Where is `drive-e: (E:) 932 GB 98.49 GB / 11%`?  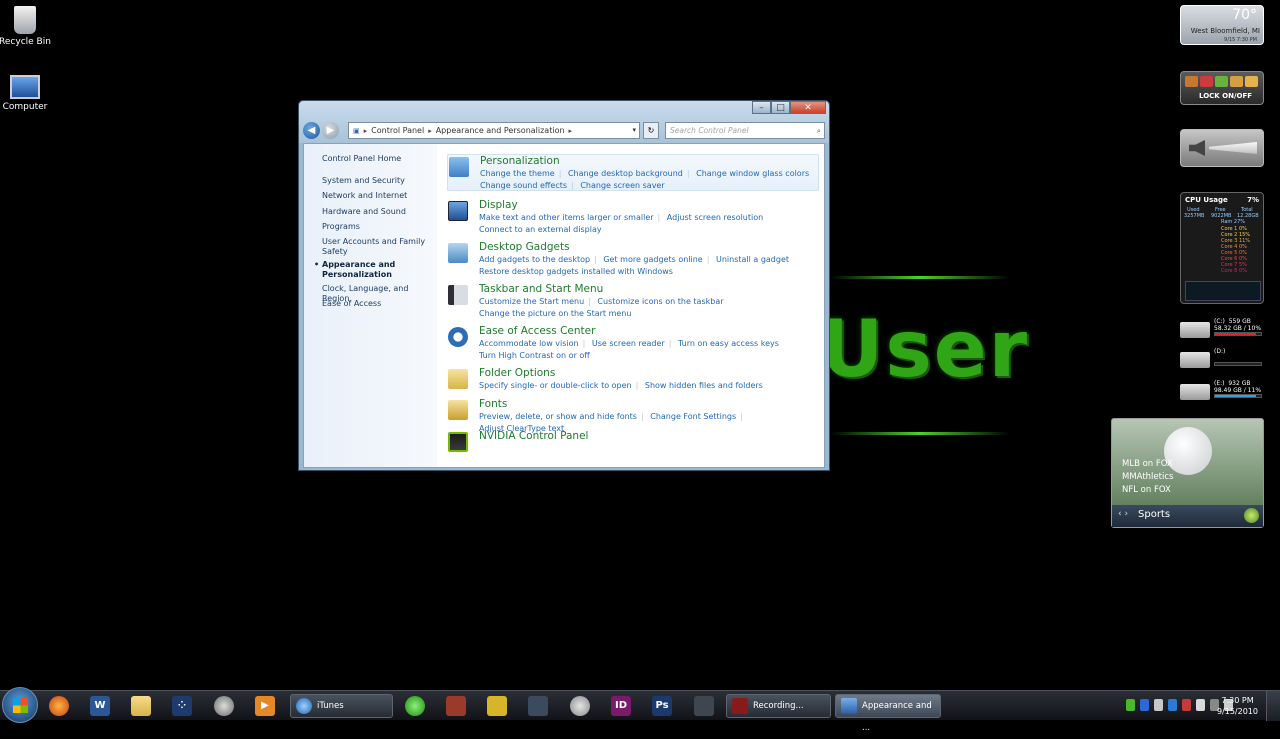 drive-e: (E:) 932 GB 98.49 GB / 11% is located at coordinates (1222, 392).